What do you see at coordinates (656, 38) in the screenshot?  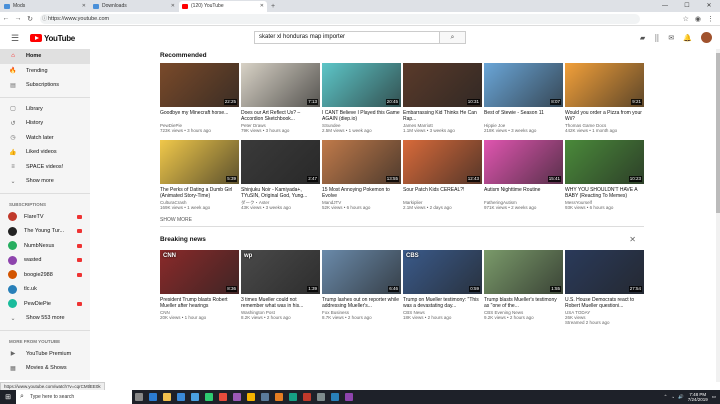 I see `apps-grid-icon: ⣿` at bounding box center [656, 38].